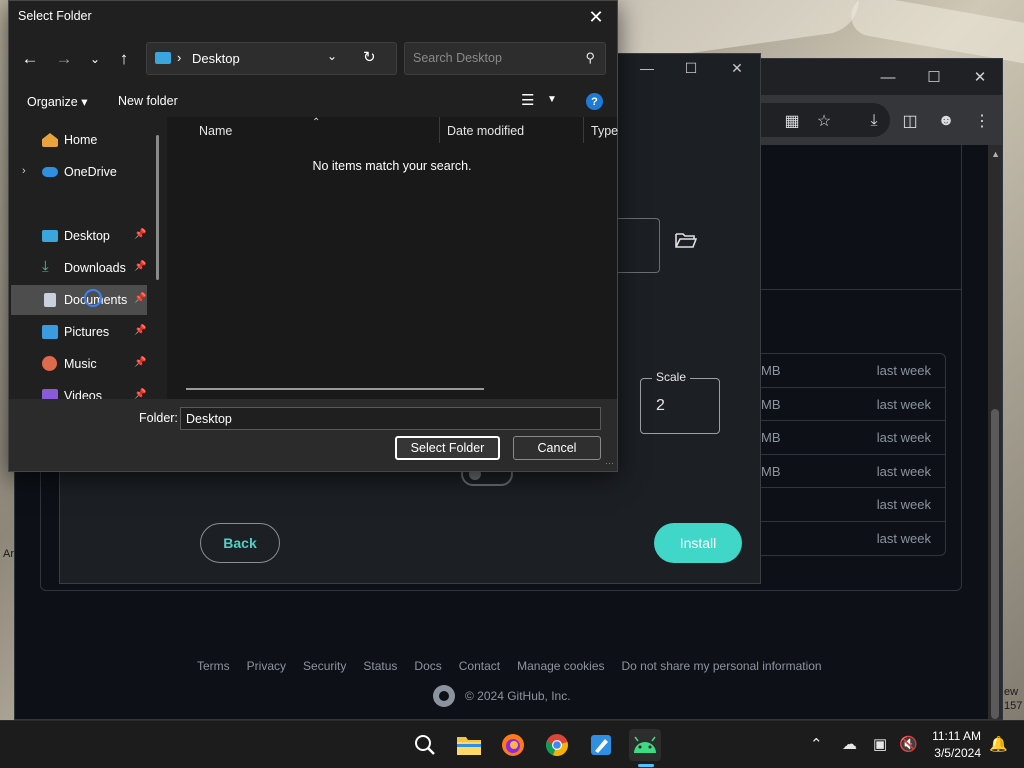 This screenshot has width=1024, height=768. I want to click on breadcrumb: Desktop, so click(216, 58).